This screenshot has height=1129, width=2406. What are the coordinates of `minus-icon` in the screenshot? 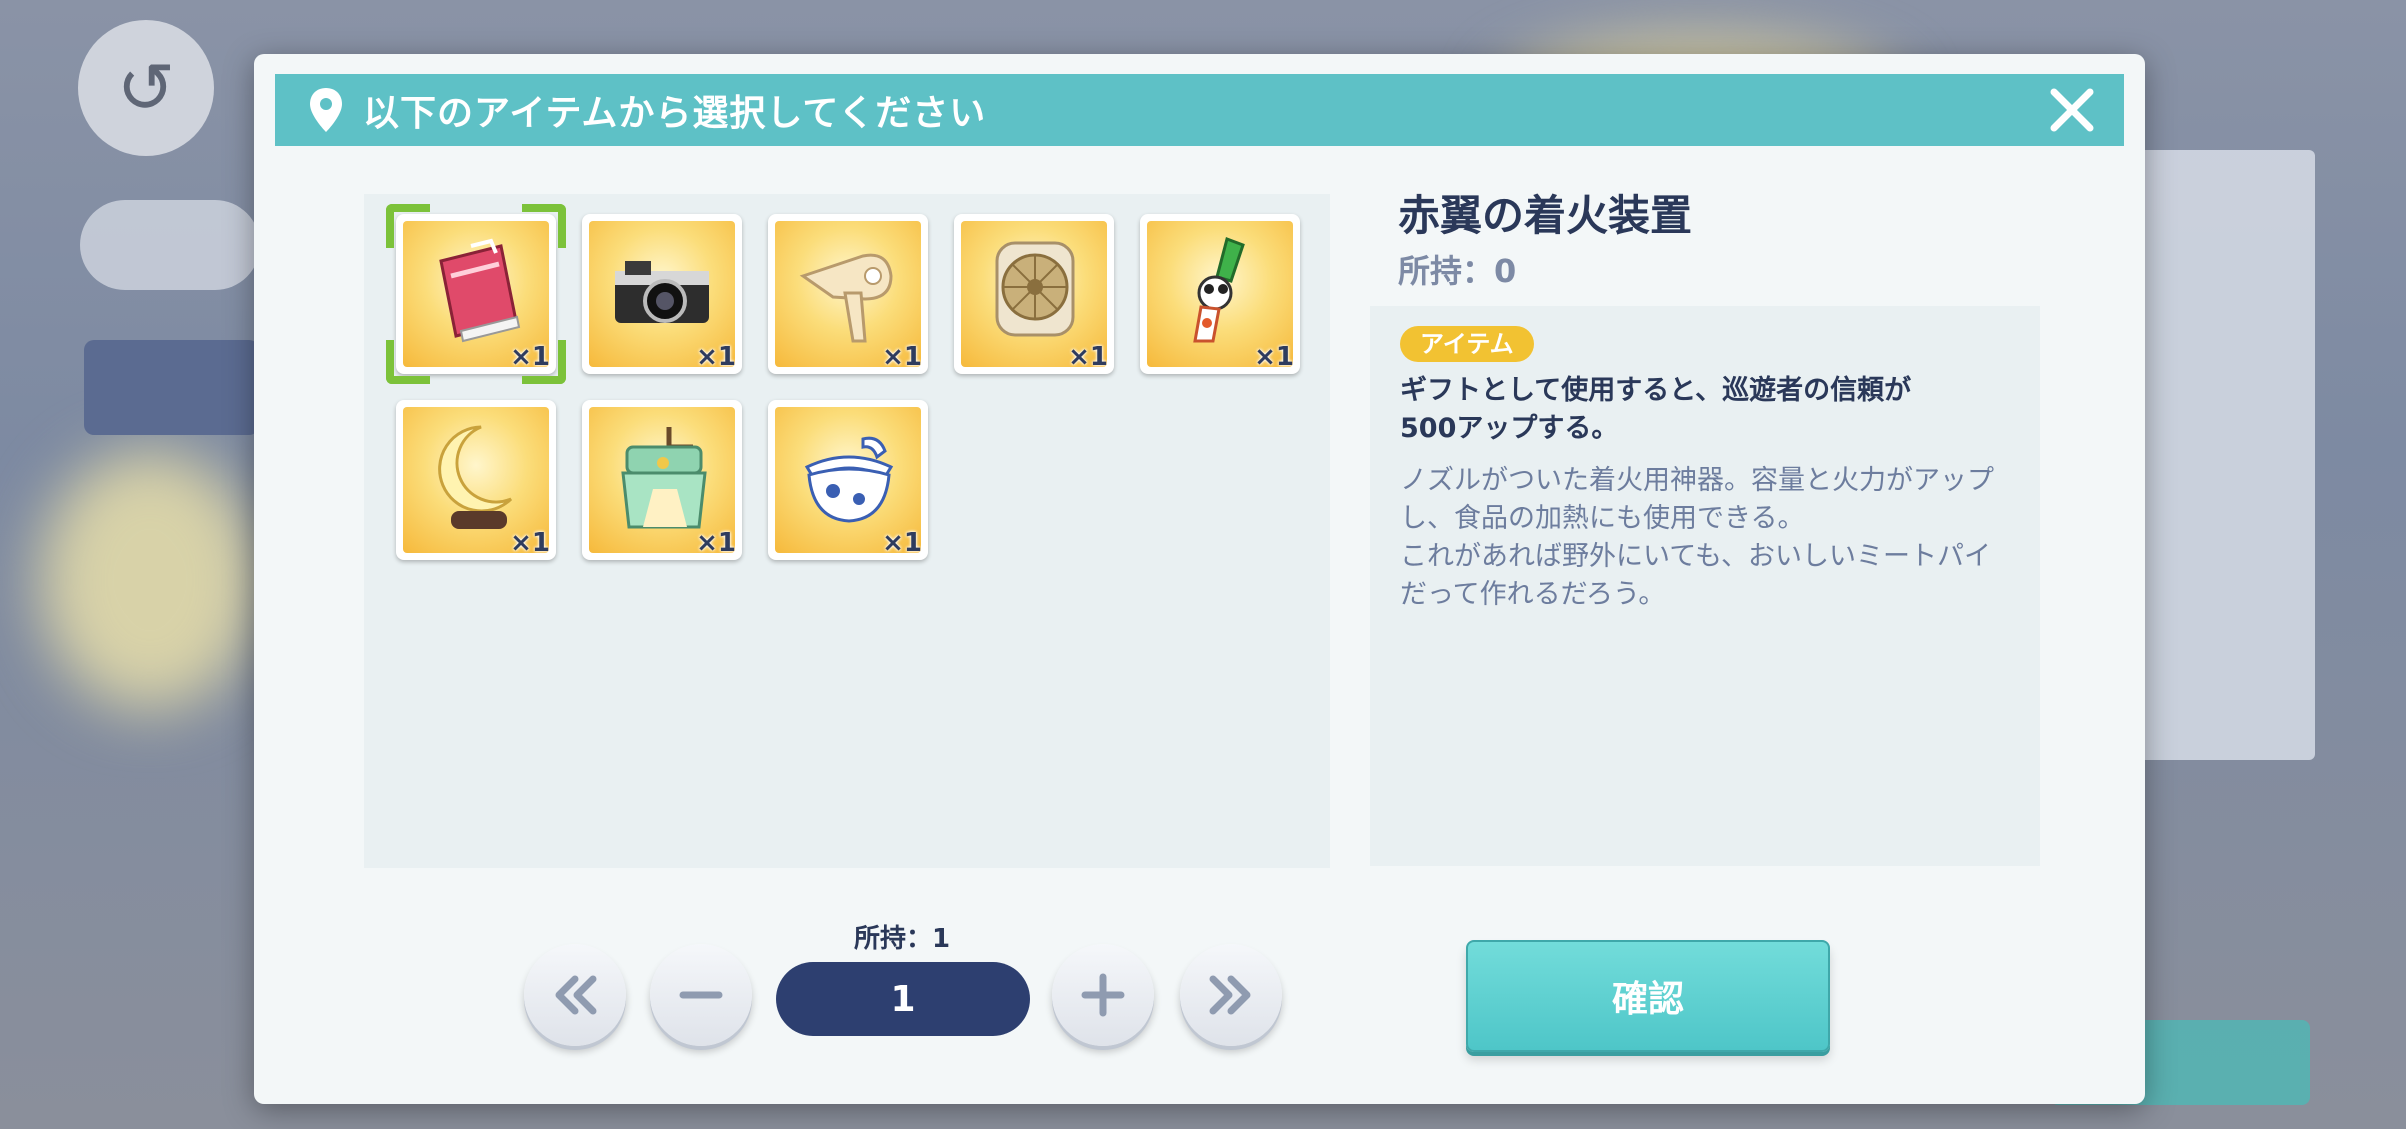 It's located at (701, 995).